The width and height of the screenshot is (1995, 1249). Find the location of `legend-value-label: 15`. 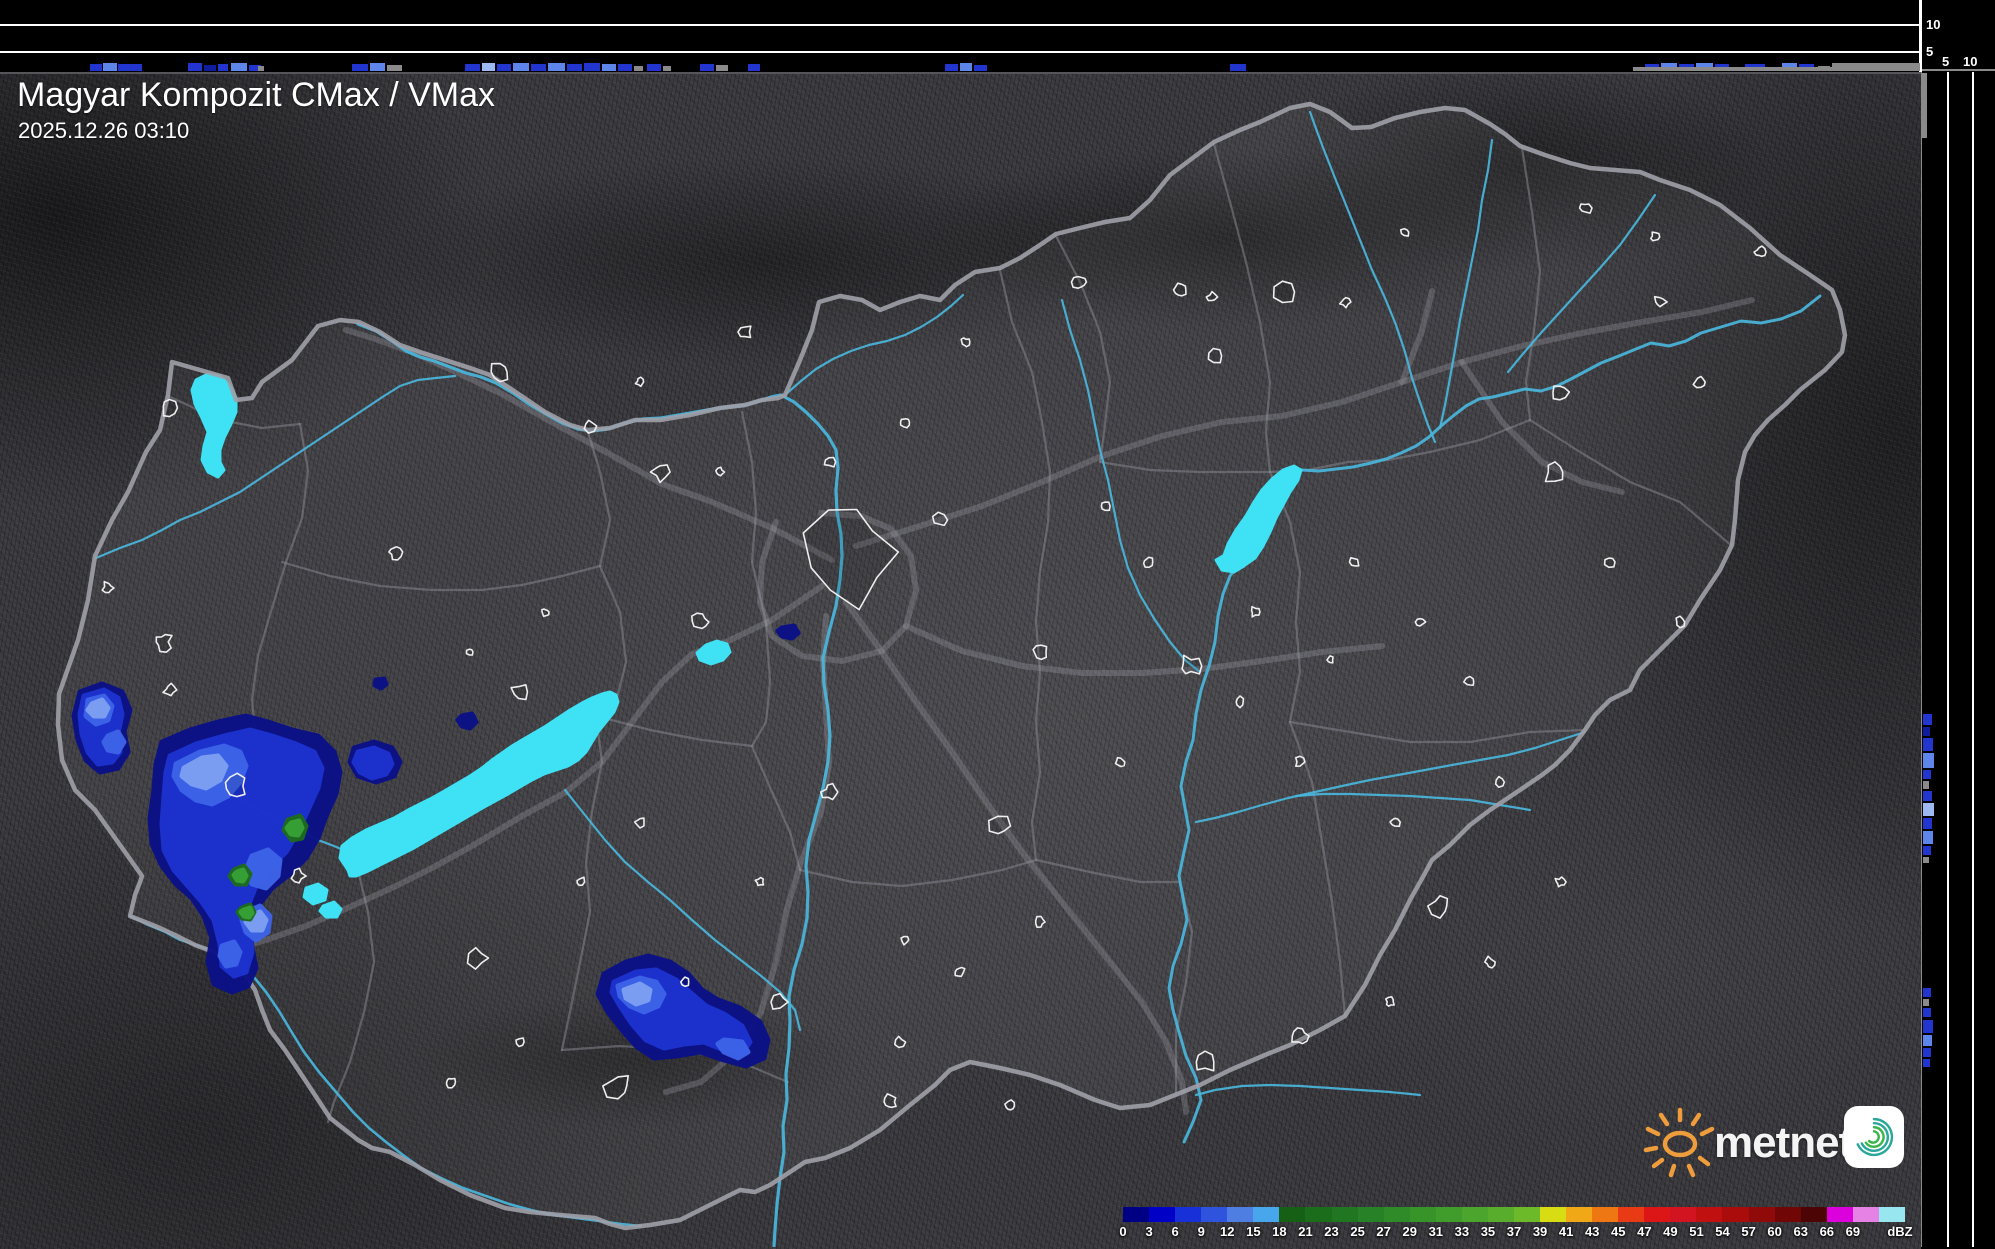

legend-value-label: 15 is located at coordinates (1253, 1231).